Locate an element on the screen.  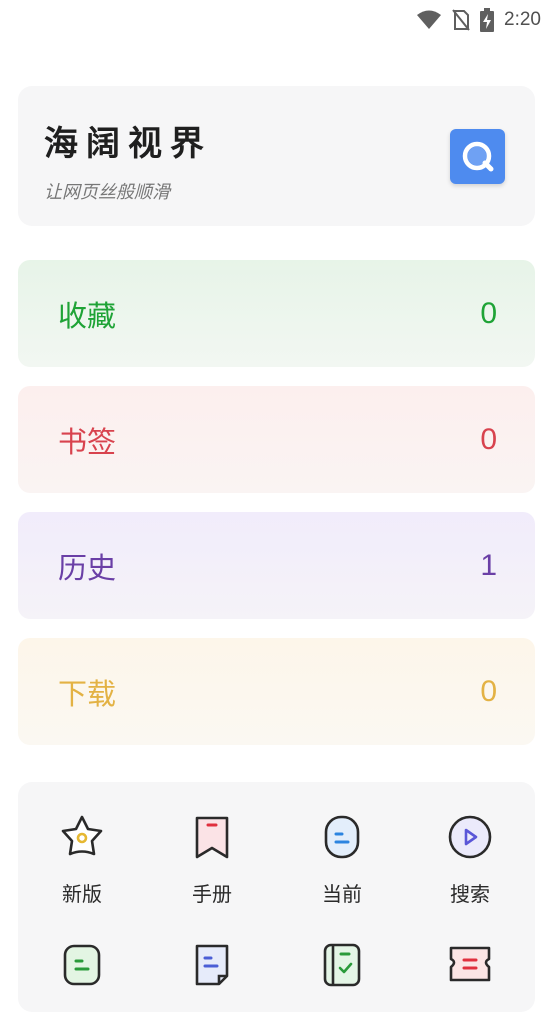
downloads-count: 0 is located at coordinates (488, 691).